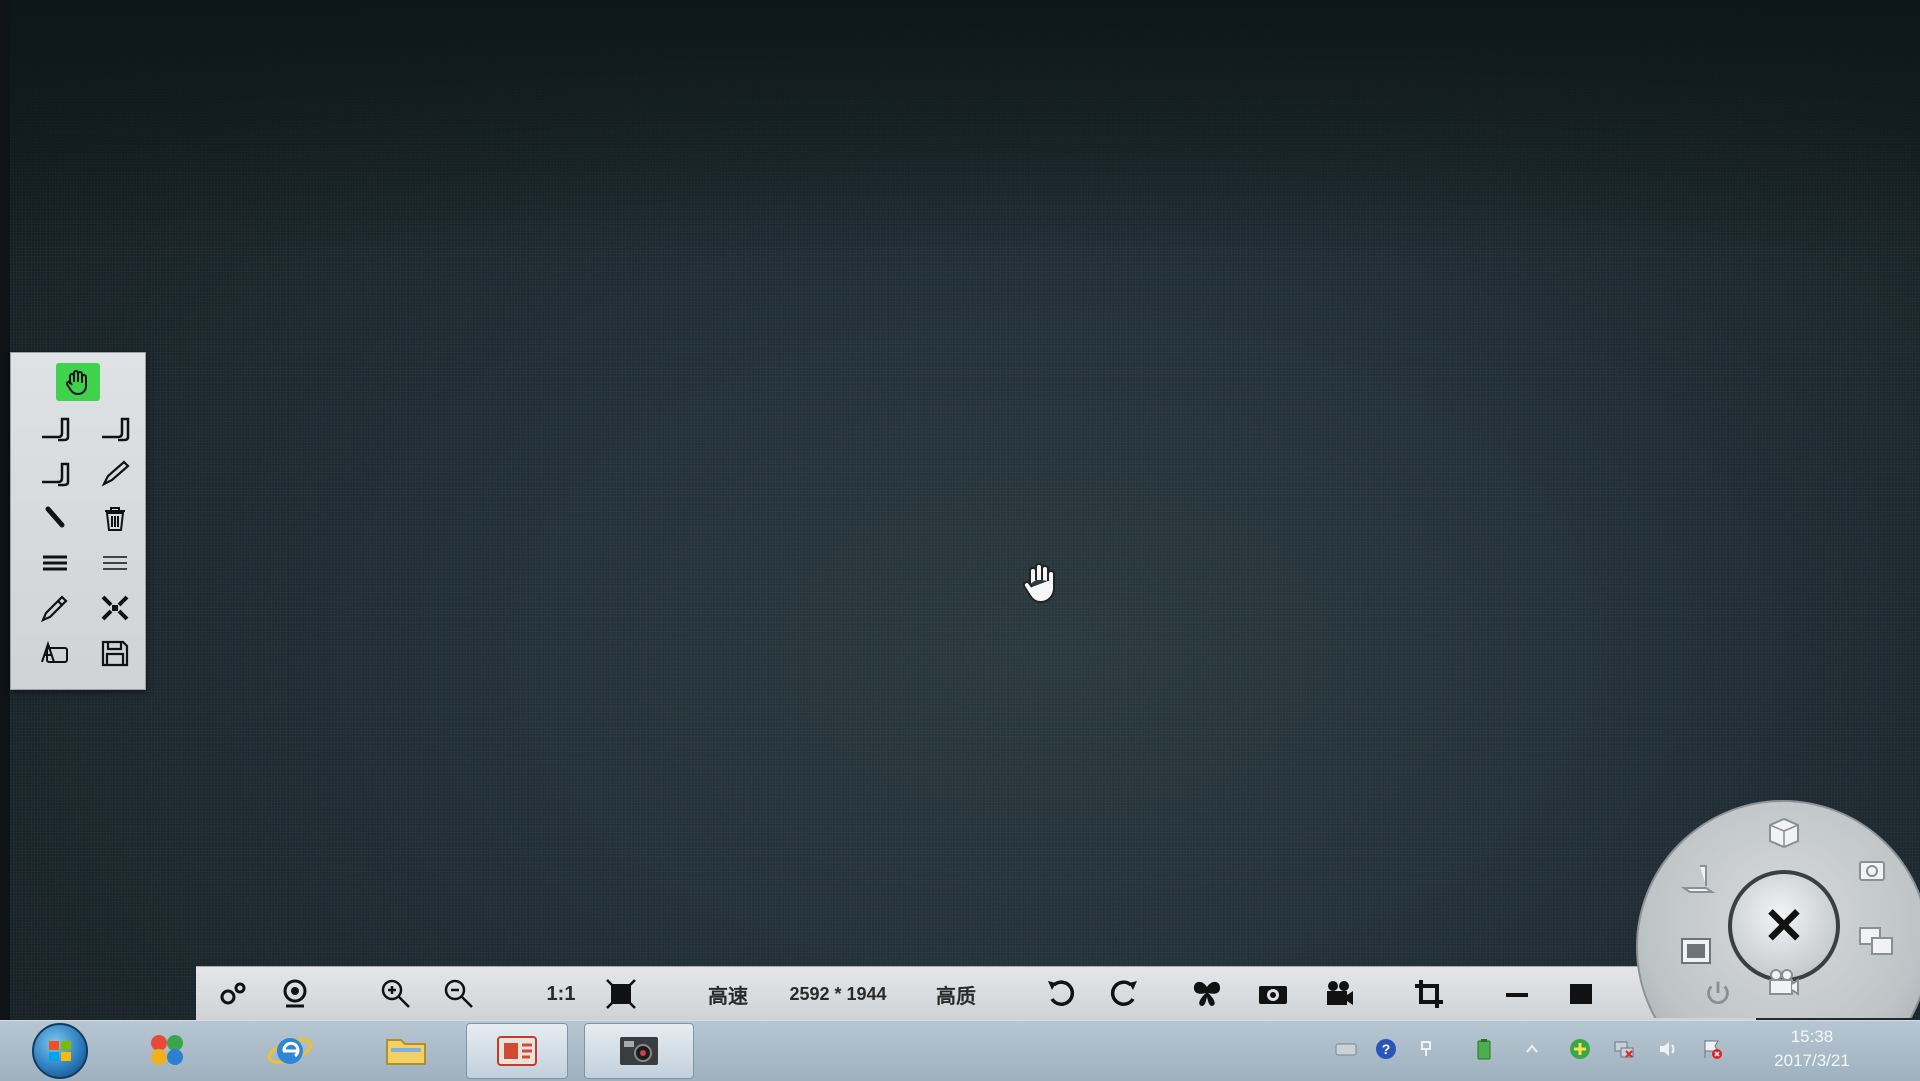 This screenshot has width=1920, height=1081. I want to click on maximize-button, so click(1581, 994).